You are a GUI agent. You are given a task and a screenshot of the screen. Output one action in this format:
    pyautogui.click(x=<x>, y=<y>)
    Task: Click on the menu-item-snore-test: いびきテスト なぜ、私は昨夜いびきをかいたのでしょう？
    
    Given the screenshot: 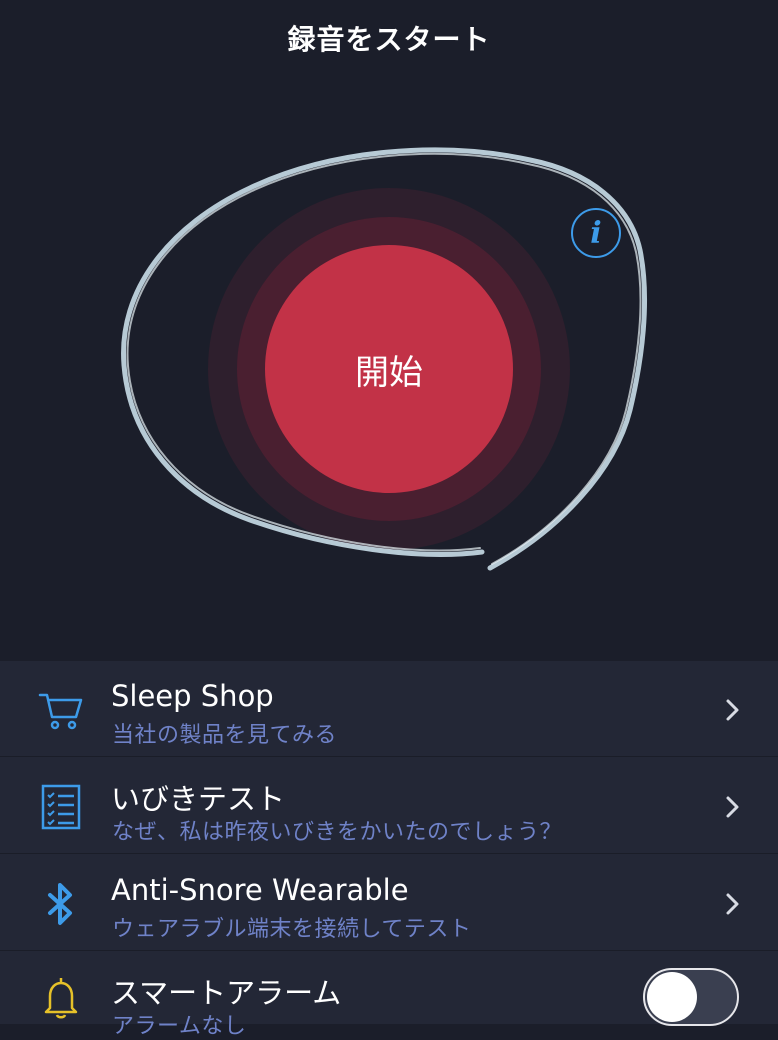 What is the action you would take?
    pyautogui.click(x=389, y=806)
    